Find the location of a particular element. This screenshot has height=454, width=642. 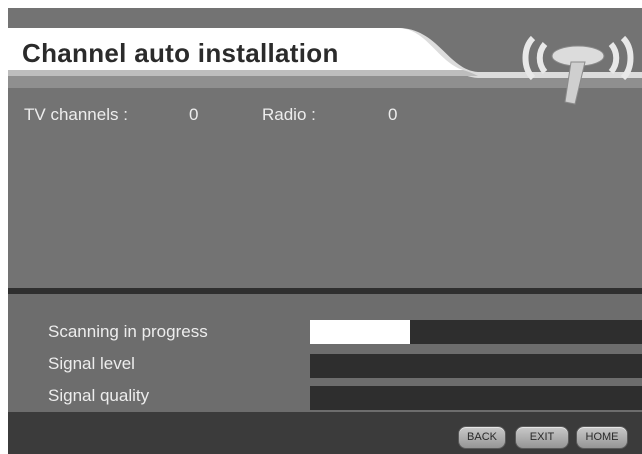

scanning-progress-bar is located at coordinates (476, 332).